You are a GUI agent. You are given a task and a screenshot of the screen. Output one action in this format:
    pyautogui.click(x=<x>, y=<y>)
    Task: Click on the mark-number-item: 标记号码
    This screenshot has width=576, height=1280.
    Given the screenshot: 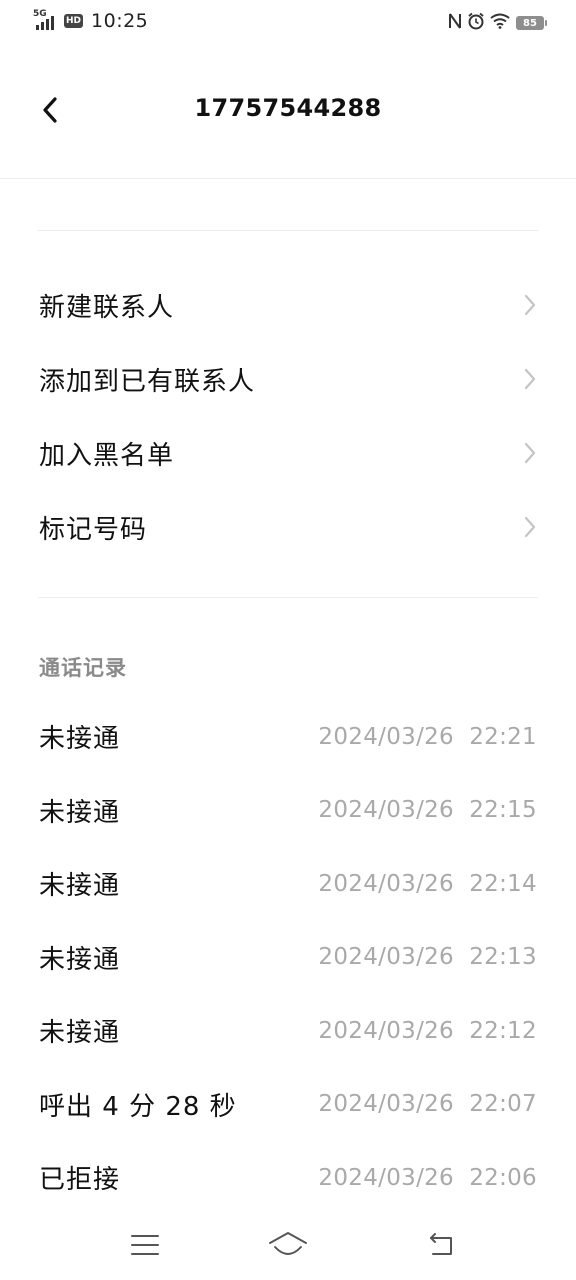 What is the action you would take?
    pyautogui.click(x=288, y=527)
    